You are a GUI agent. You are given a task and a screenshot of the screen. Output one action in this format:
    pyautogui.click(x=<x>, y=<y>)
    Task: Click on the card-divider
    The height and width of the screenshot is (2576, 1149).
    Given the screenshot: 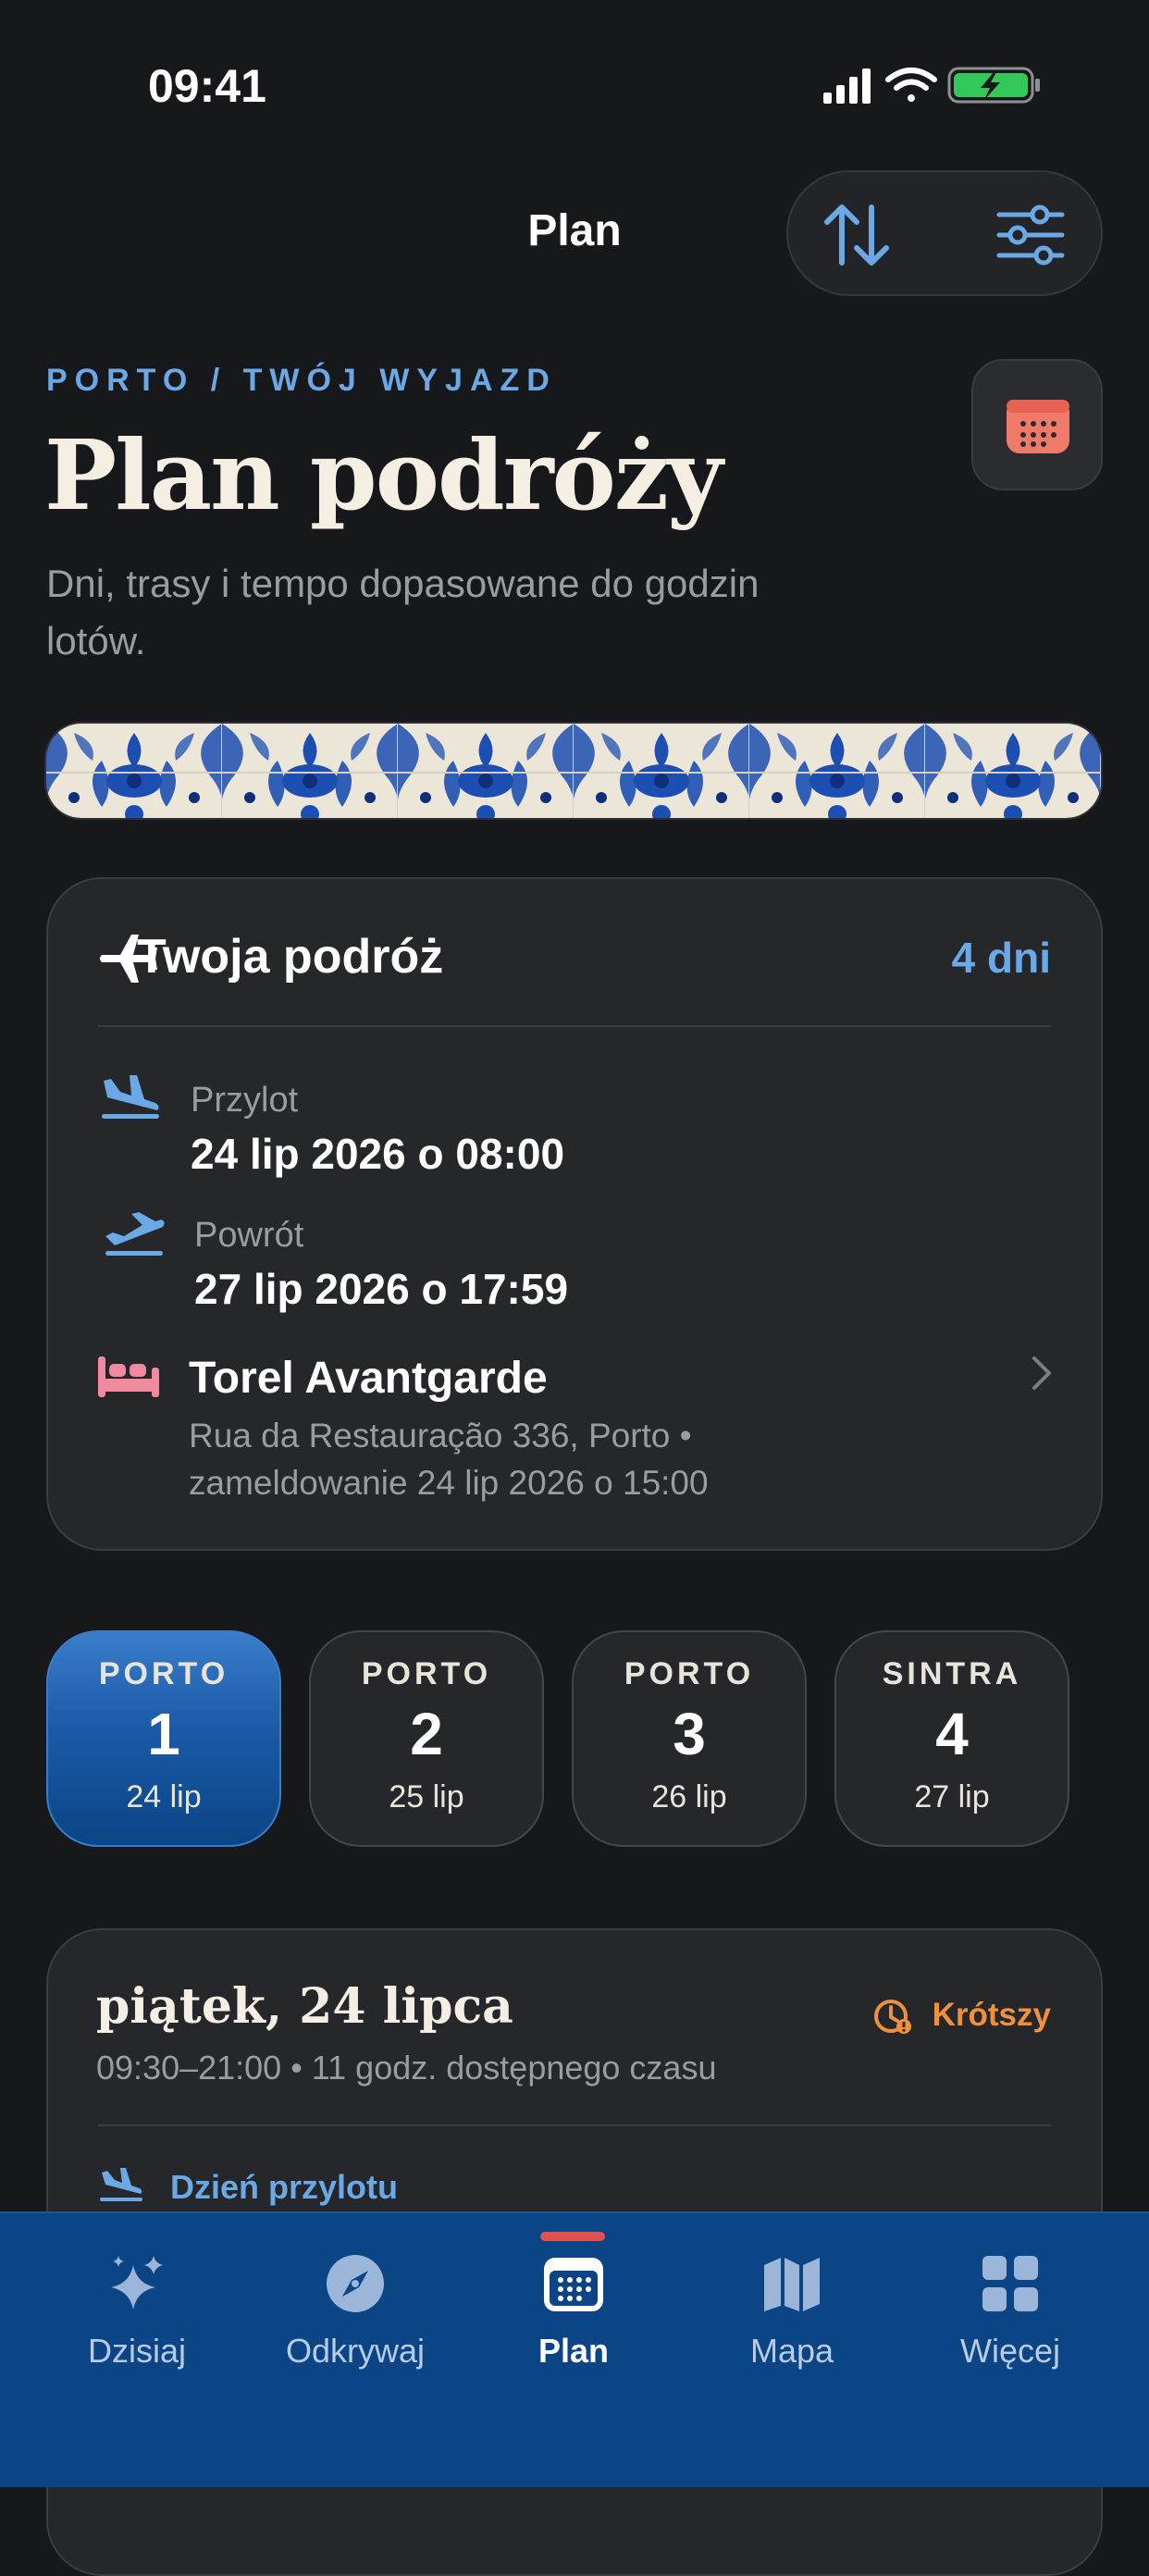 What is the action you would take?
    pyautogui.click(x=574, y=1026)
    